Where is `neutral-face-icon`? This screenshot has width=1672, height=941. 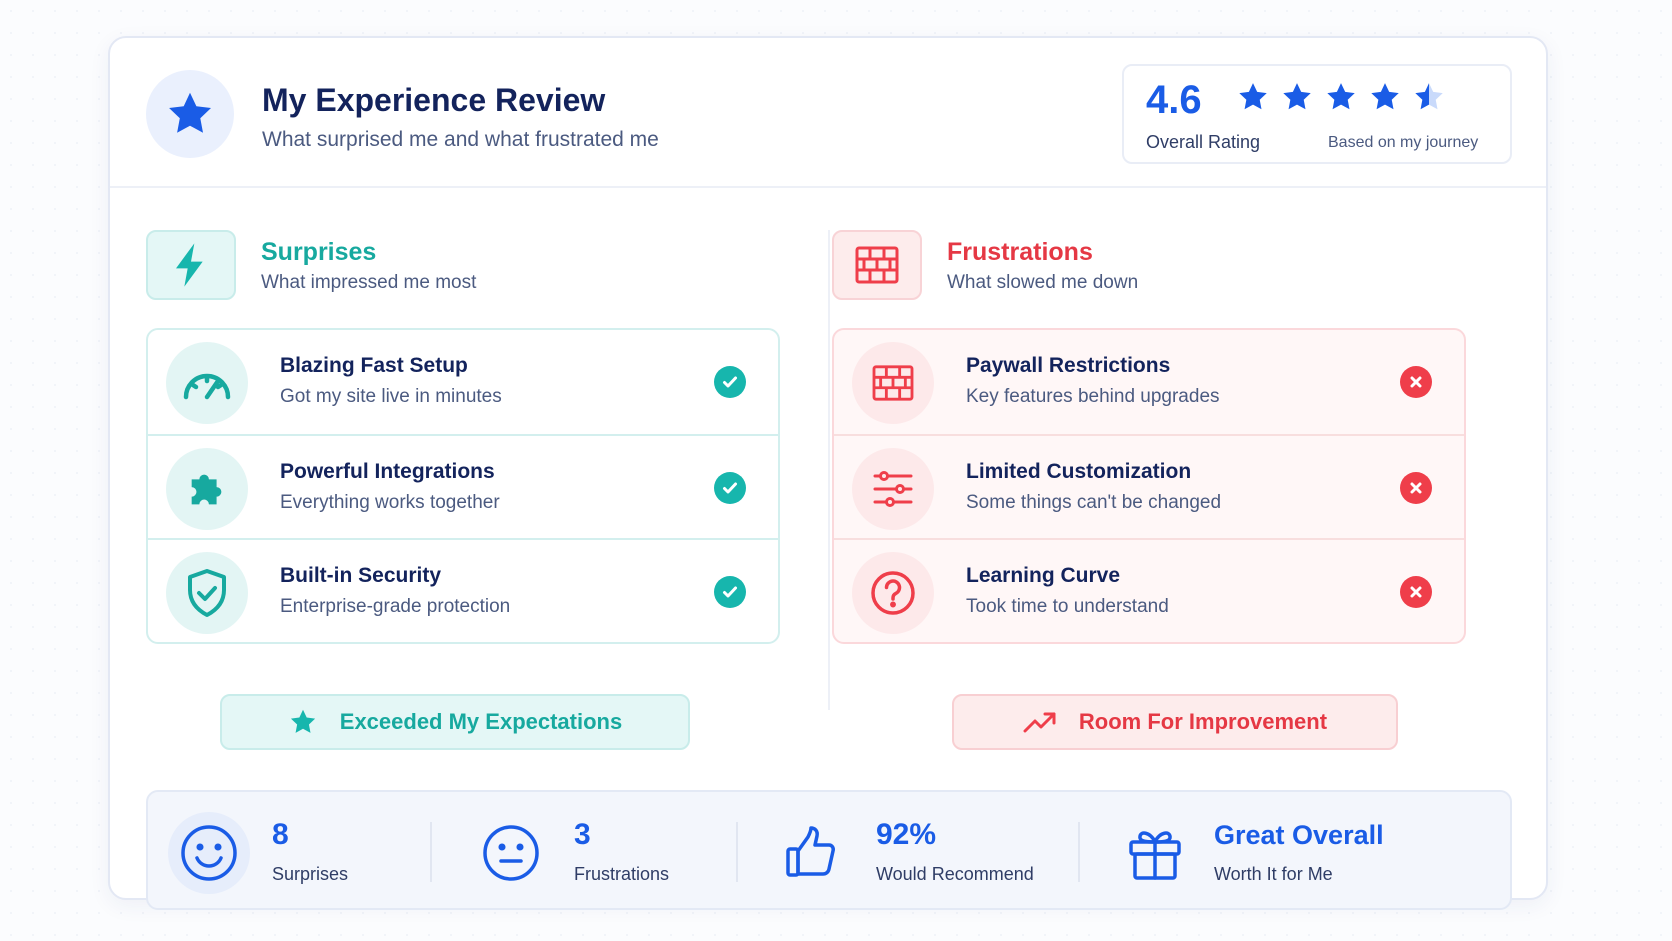 neutral-face-icon is located at coordinates (511, 853).